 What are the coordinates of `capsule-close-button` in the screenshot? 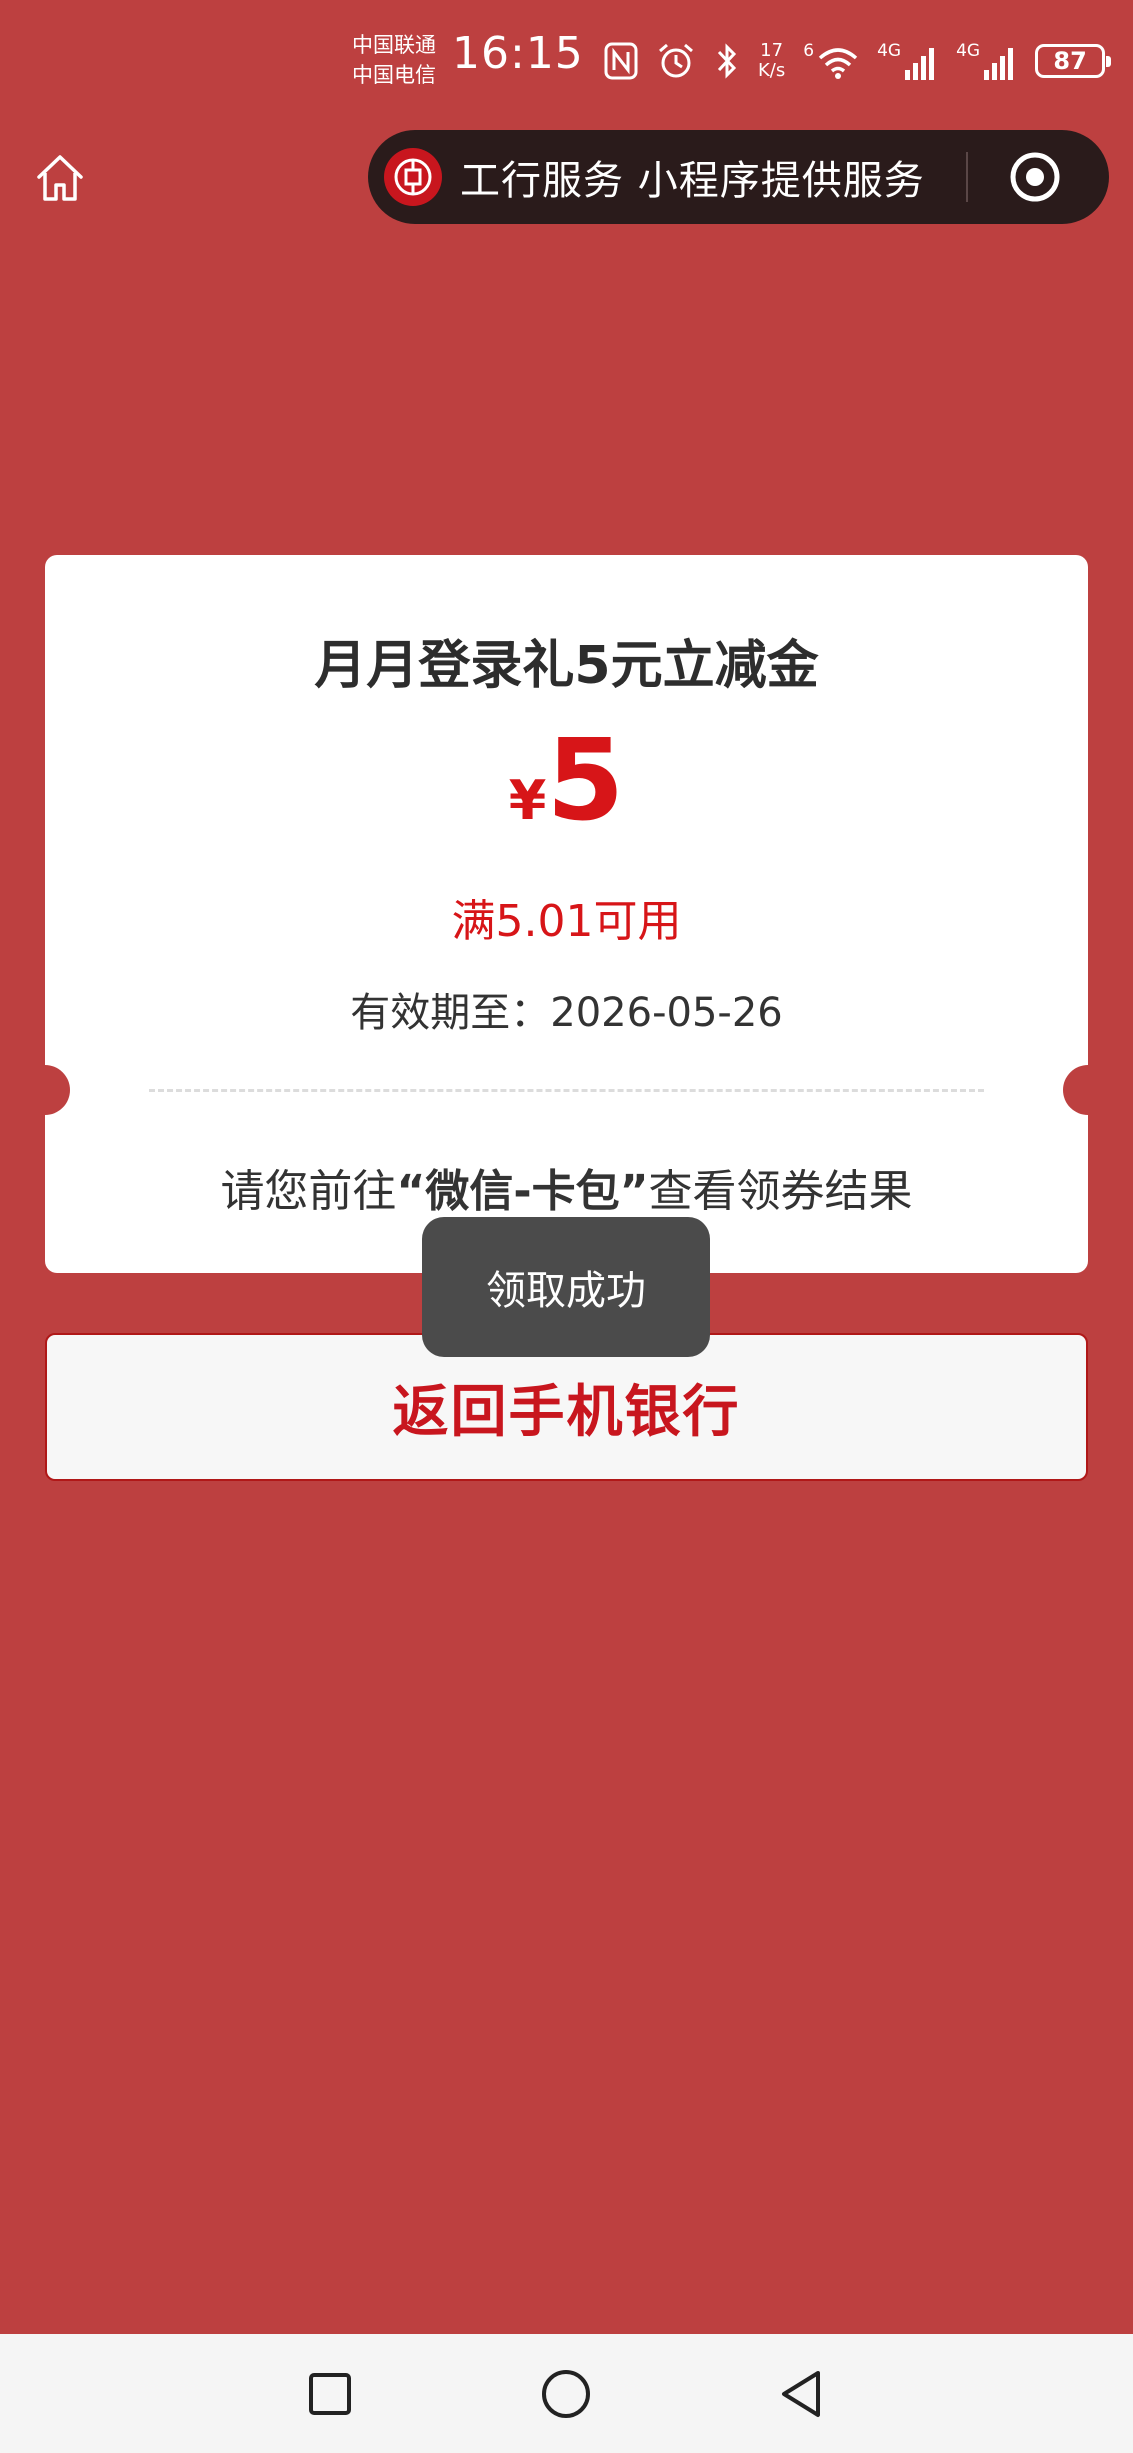 It's located at (1035, 177).